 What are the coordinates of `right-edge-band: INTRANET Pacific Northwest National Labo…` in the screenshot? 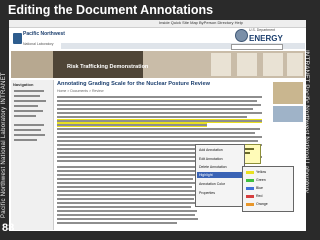 It's located at (311, 130).